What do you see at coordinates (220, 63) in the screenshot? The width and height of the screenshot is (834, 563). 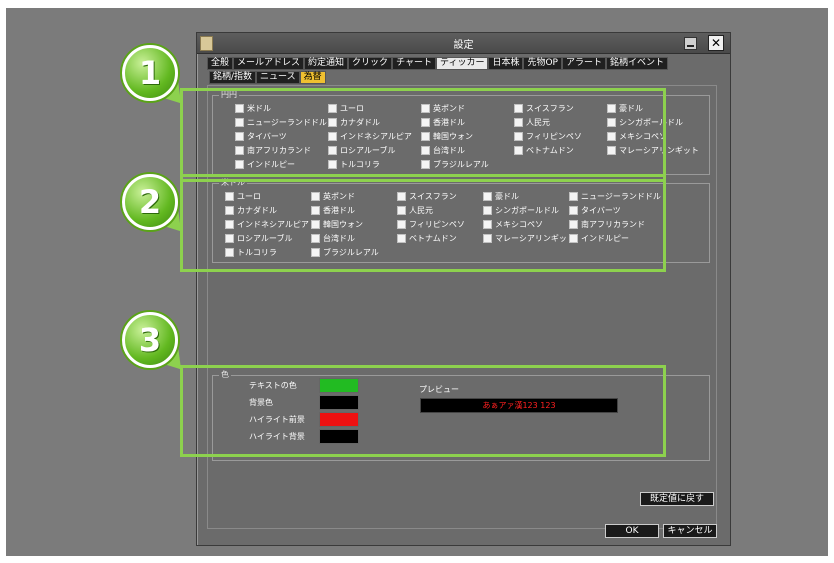 I see `tab-main: 全般` at bounding box center [220, 63].